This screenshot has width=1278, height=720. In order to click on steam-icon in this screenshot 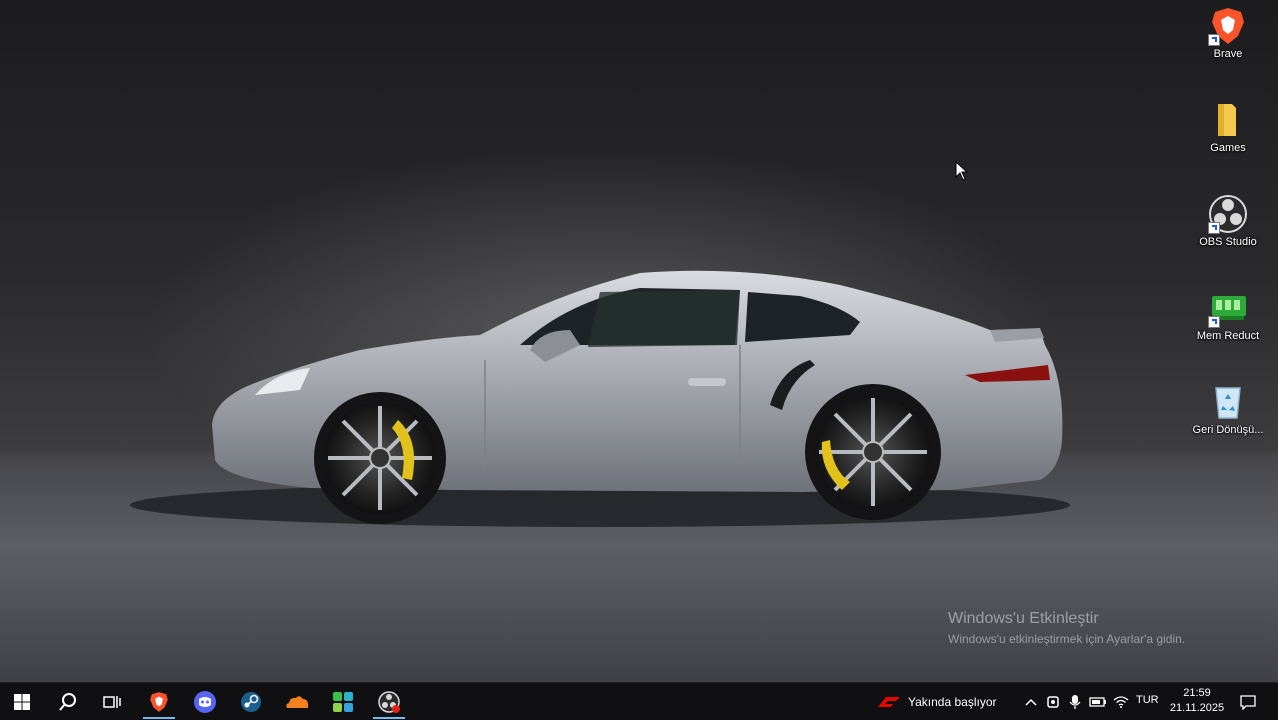, I will do `click(251, 701)`.